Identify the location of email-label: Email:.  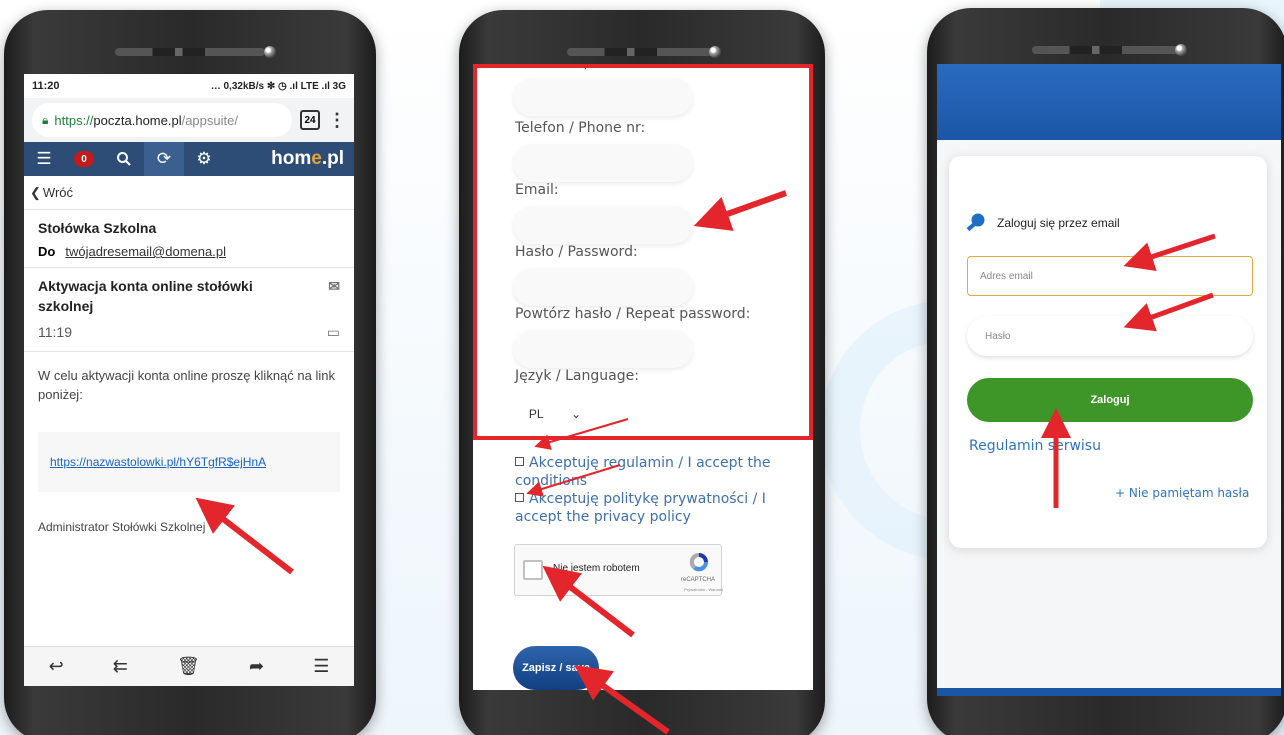
(537, 190).